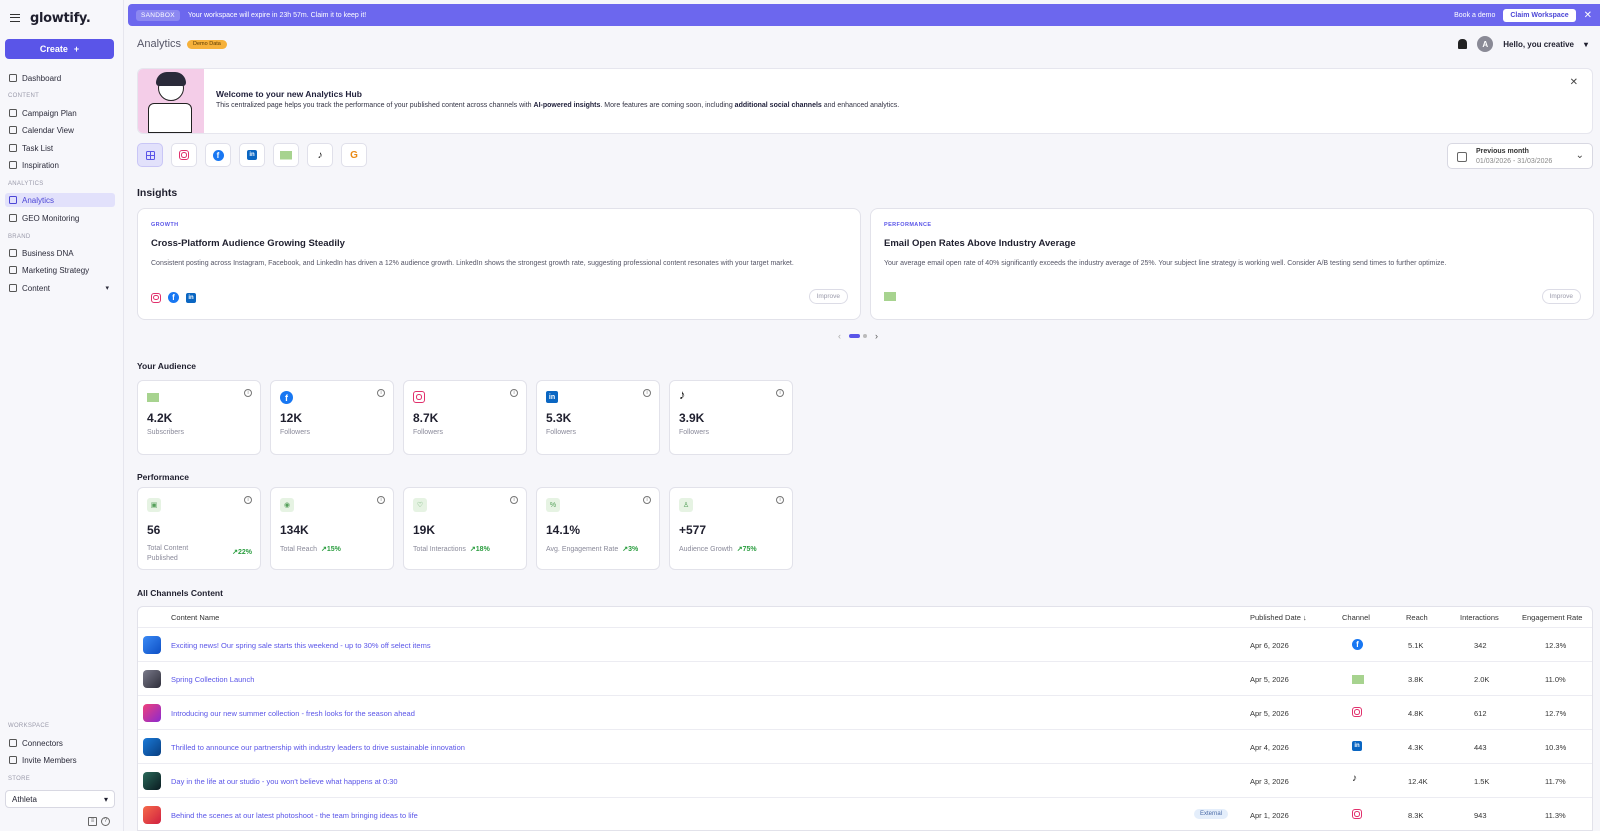 The width and height of the screenshot is (1600, 831). I want to click on column-header-channel: Channel, so click(1356, 617).